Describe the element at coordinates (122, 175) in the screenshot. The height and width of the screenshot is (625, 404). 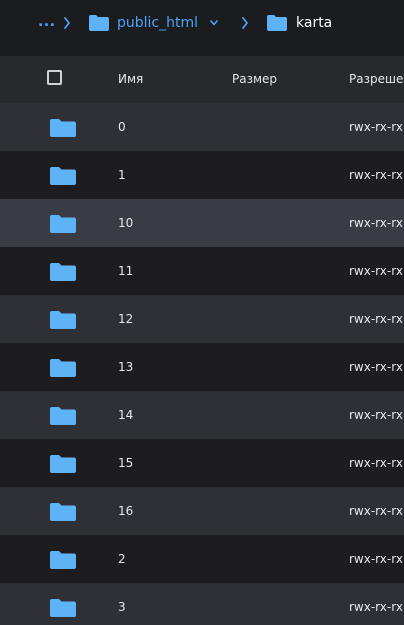
I see `row-name: 1` at that location.